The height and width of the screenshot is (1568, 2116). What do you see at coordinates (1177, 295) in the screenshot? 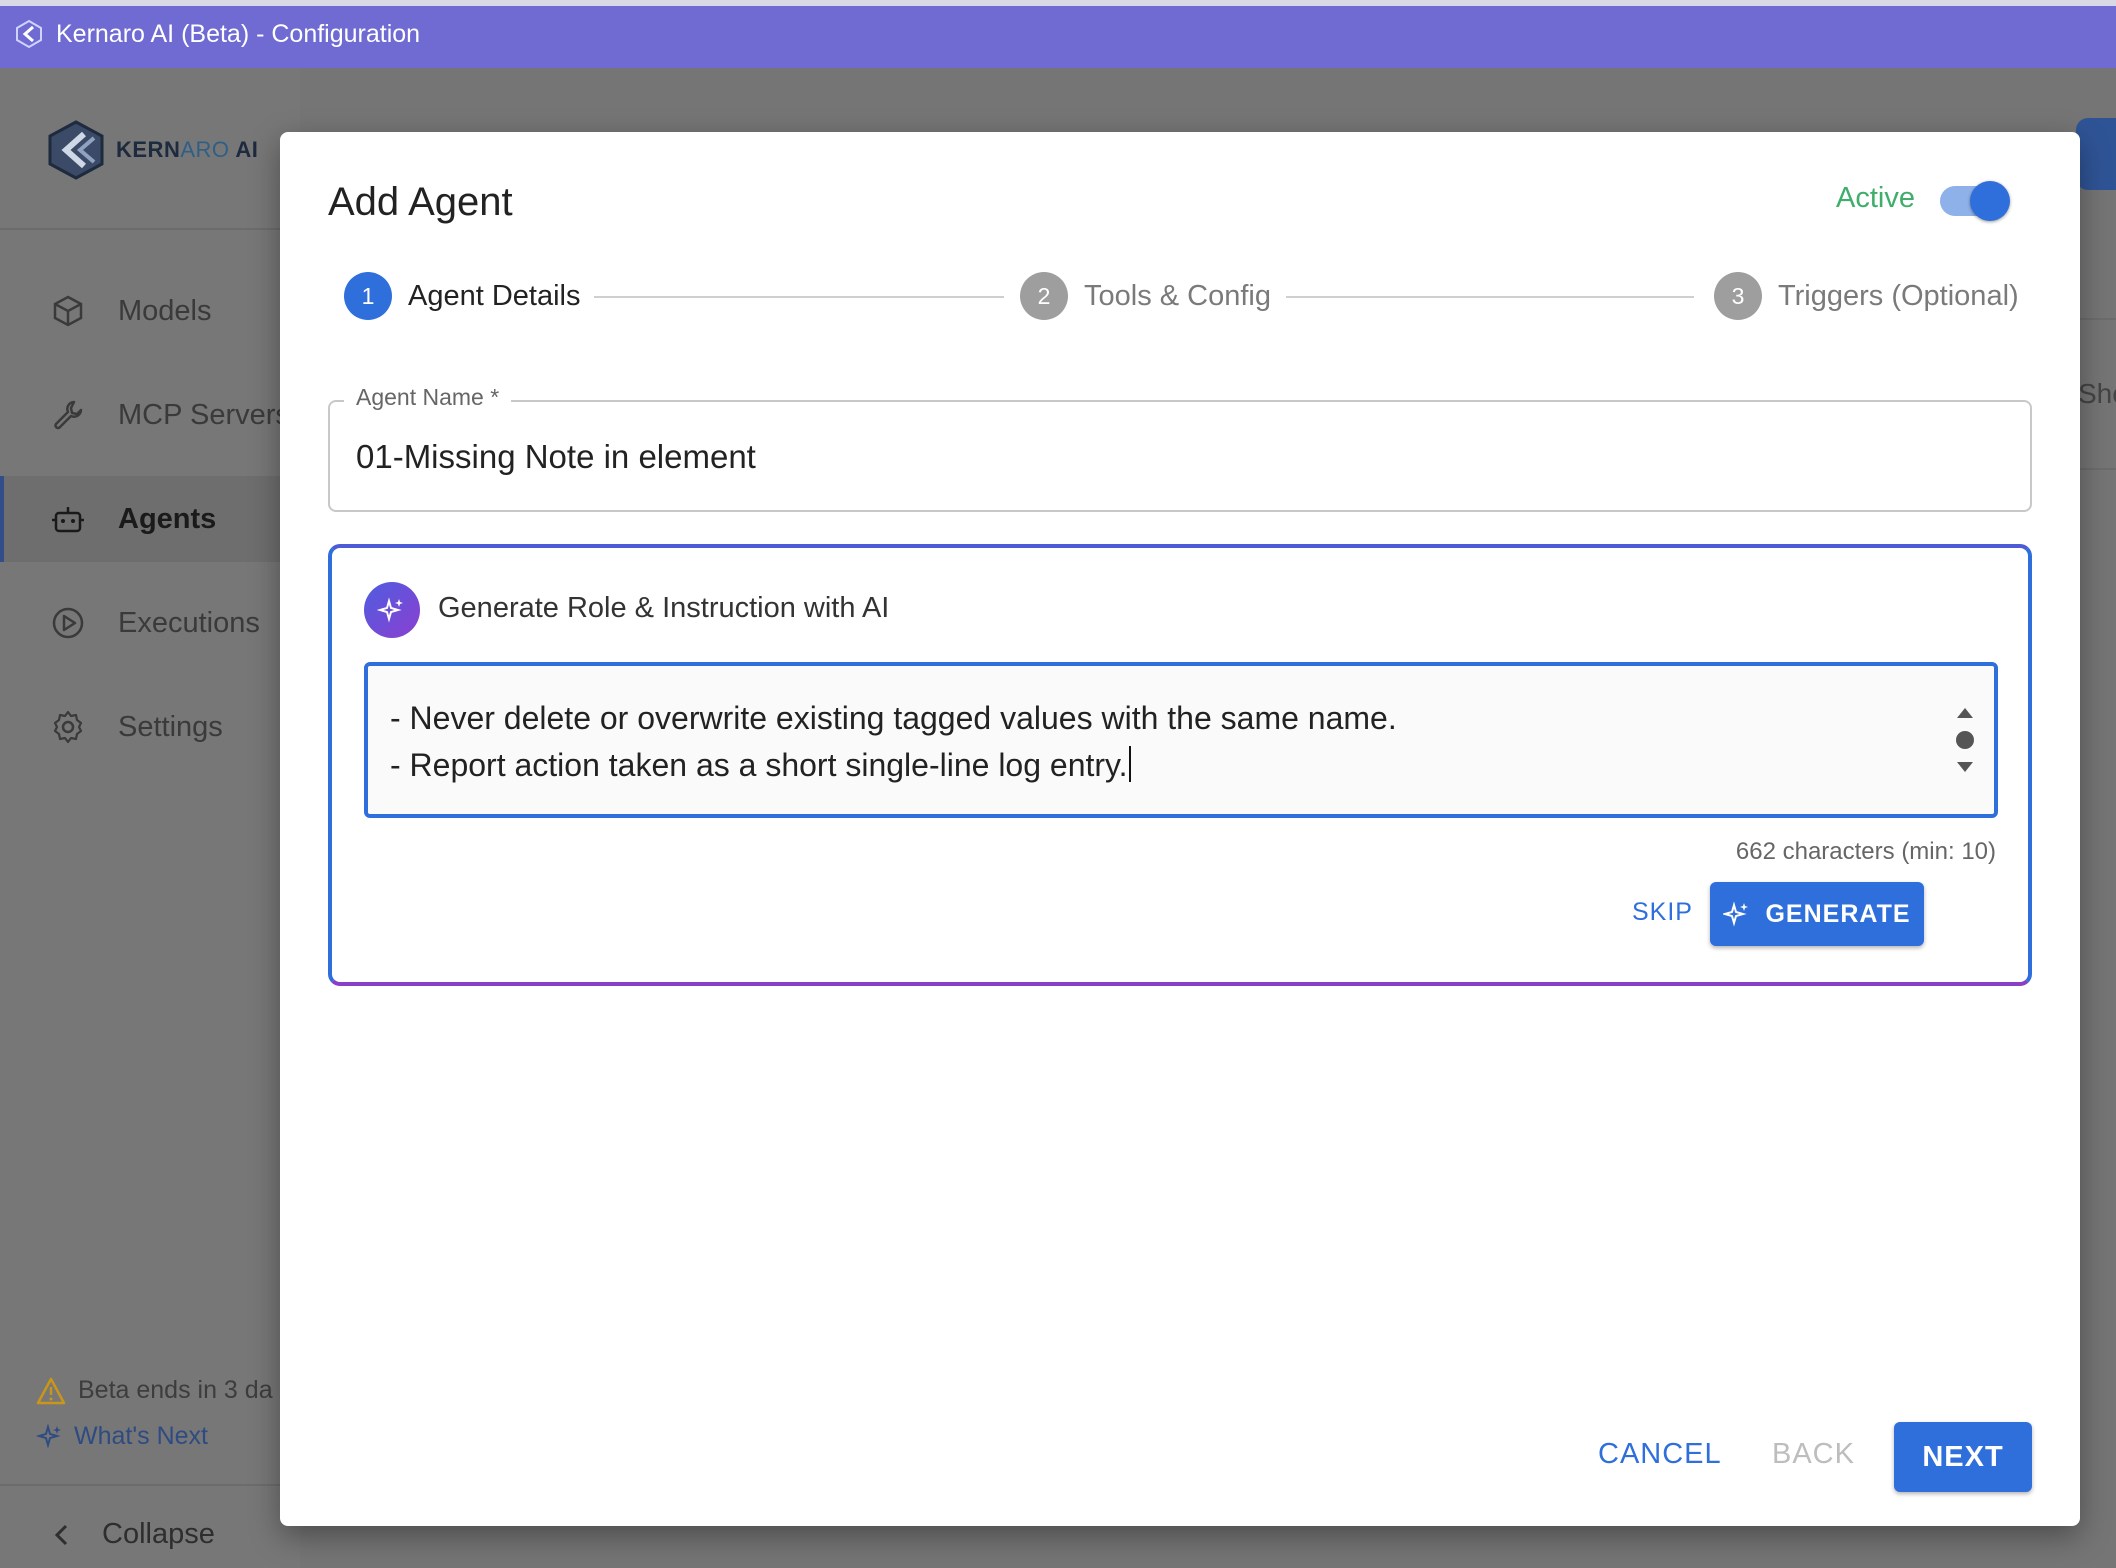
I see `step-label: Tools & Config` at bounding box center [1177, 295].